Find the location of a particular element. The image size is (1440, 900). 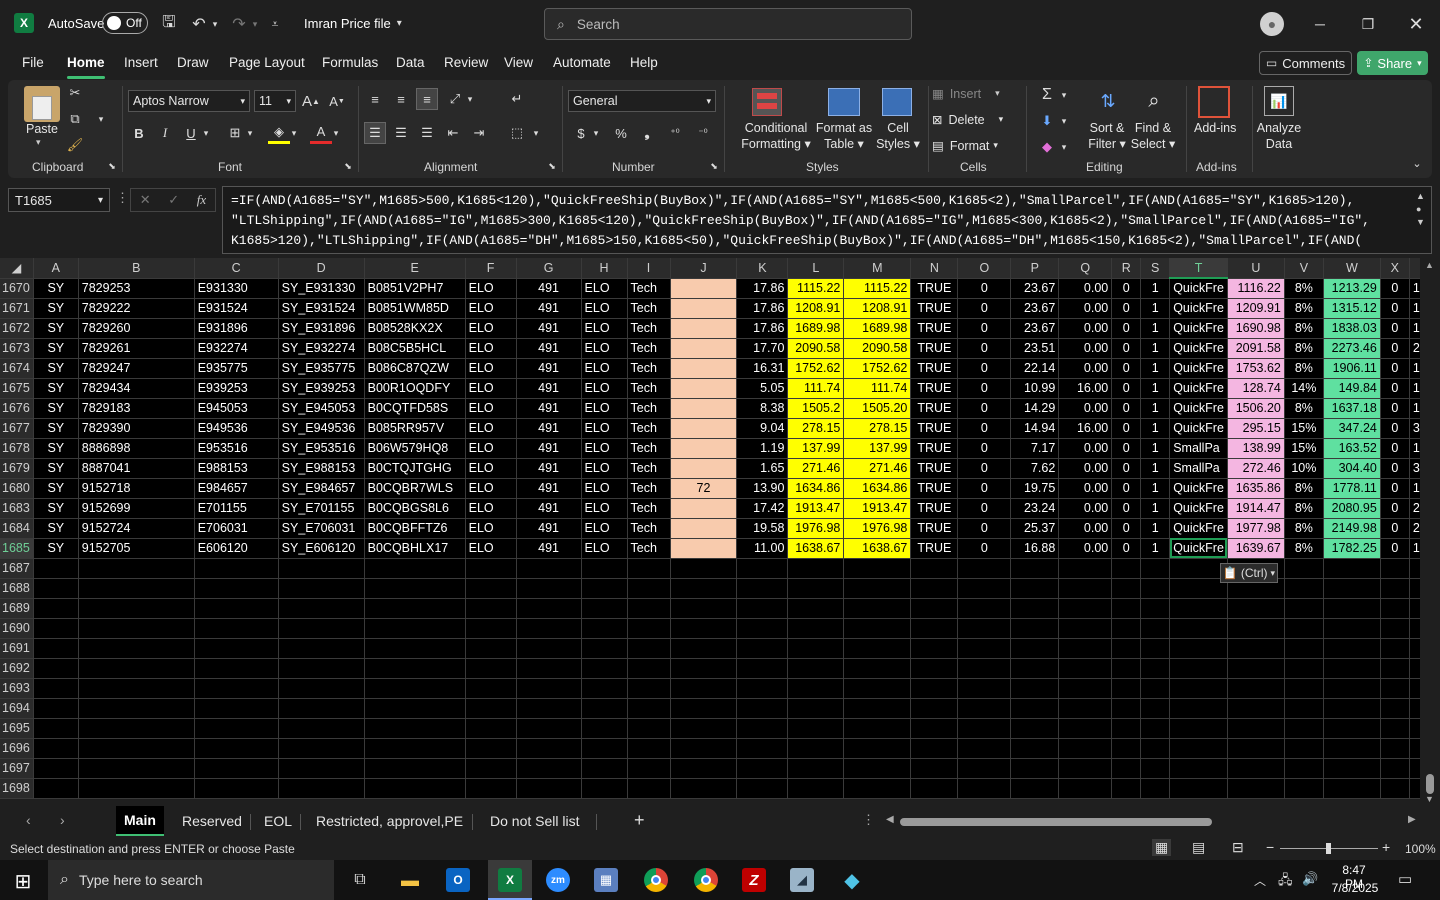

cell-w is located at coordinates (1352, 788).